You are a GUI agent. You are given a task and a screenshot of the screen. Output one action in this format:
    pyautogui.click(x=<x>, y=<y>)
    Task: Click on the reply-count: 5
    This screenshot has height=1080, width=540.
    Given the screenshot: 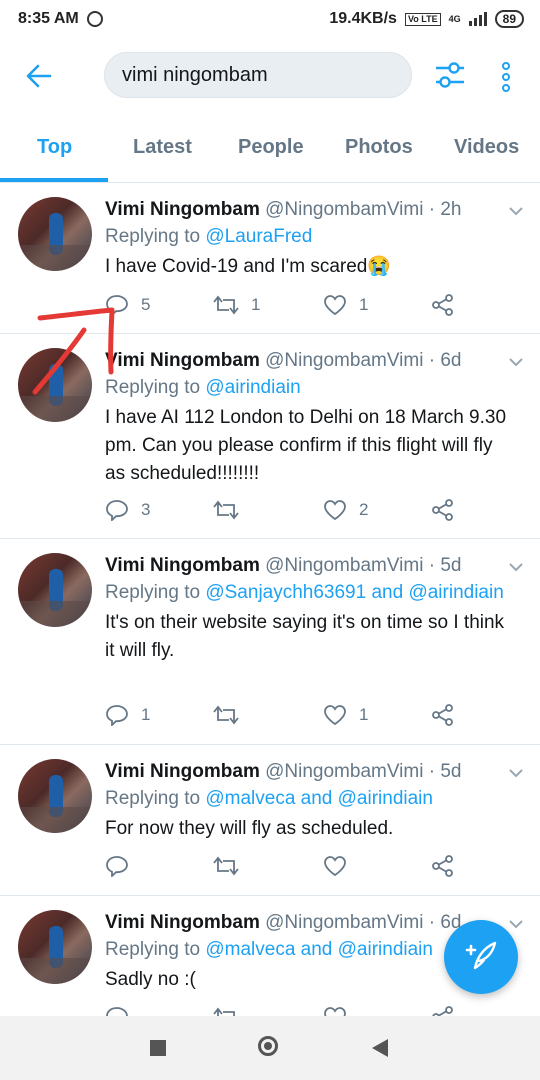 What is the action you would take?
    pyautogui.click(x=146, y=304)
    